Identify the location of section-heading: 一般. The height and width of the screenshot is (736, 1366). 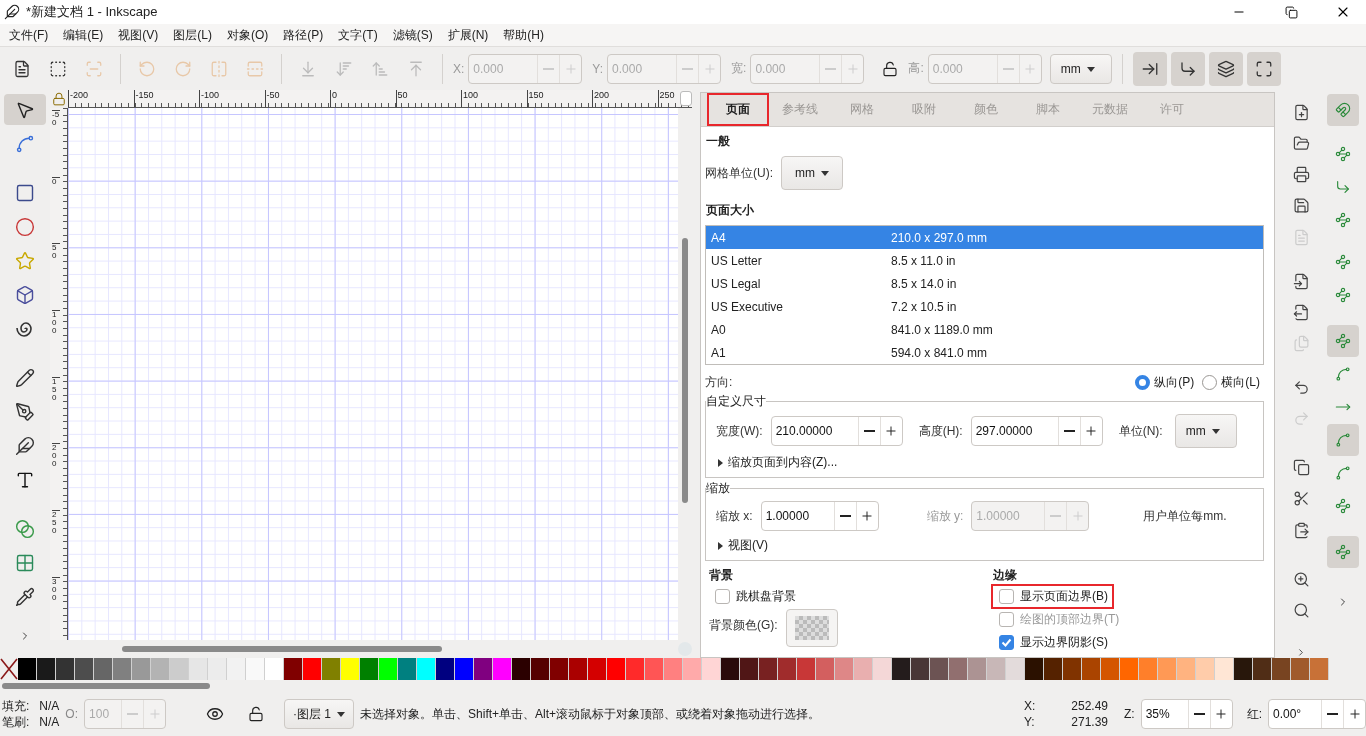
(718, 141).